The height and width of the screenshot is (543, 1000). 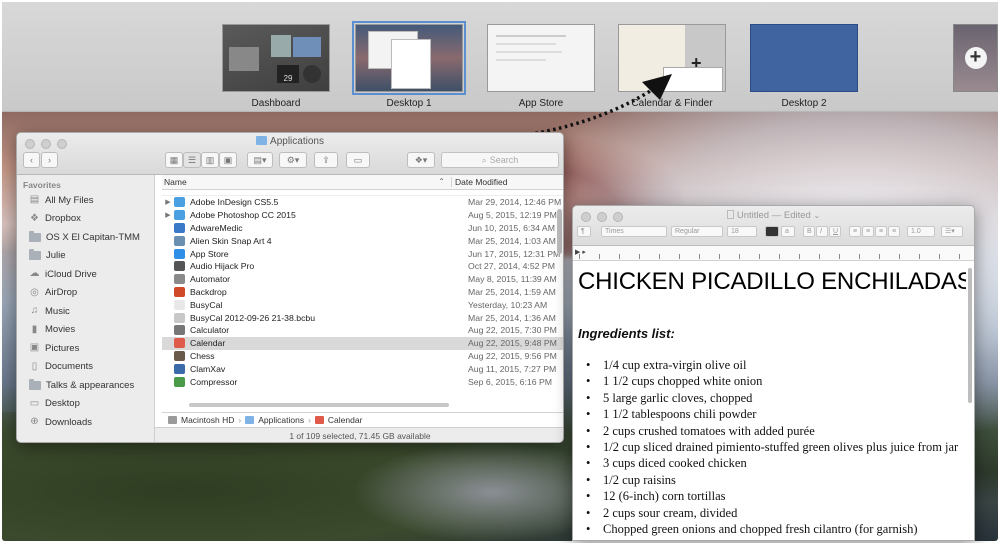 I want to click on sidebar-item-desktop: ▭ Desktop, so click(x=85, y=404).